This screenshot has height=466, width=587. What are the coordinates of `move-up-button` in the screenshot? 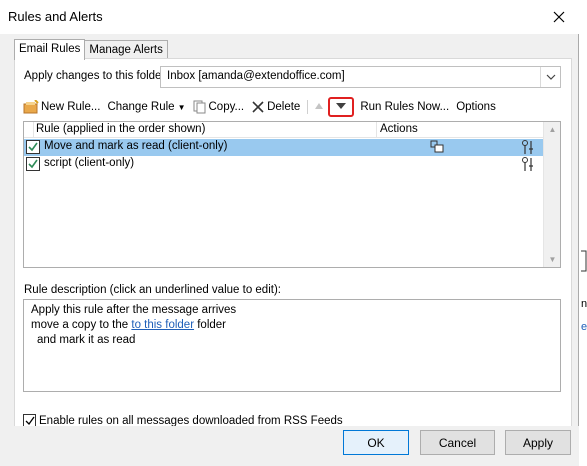 It's located at (319, 107).